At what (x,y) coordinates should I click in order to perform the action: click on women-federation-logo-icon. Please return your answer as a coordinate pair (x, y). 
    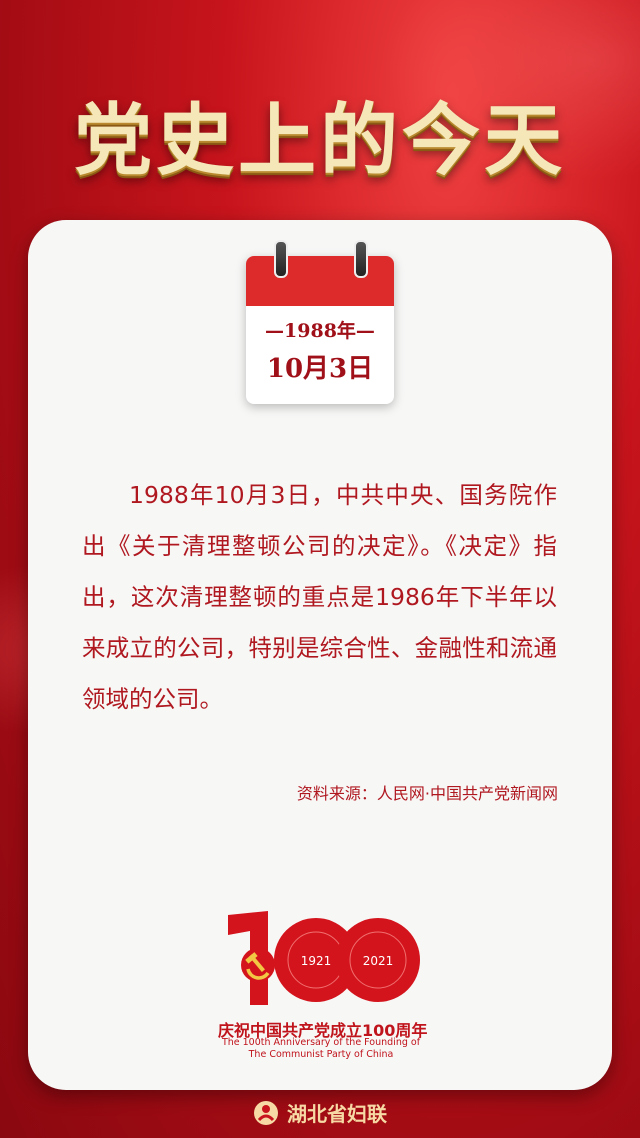
    Looking at the image, I should click on (266, 1115).